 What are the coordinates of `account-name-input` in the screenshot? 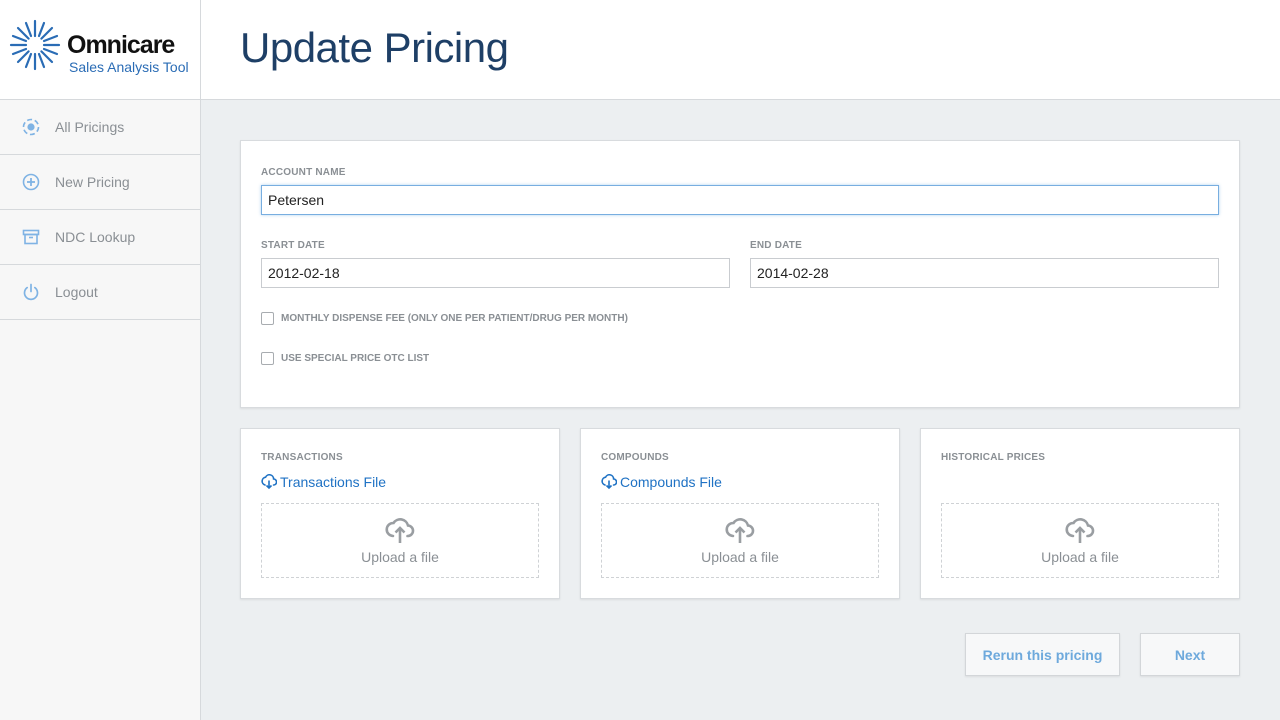 It's located at (740, 200).